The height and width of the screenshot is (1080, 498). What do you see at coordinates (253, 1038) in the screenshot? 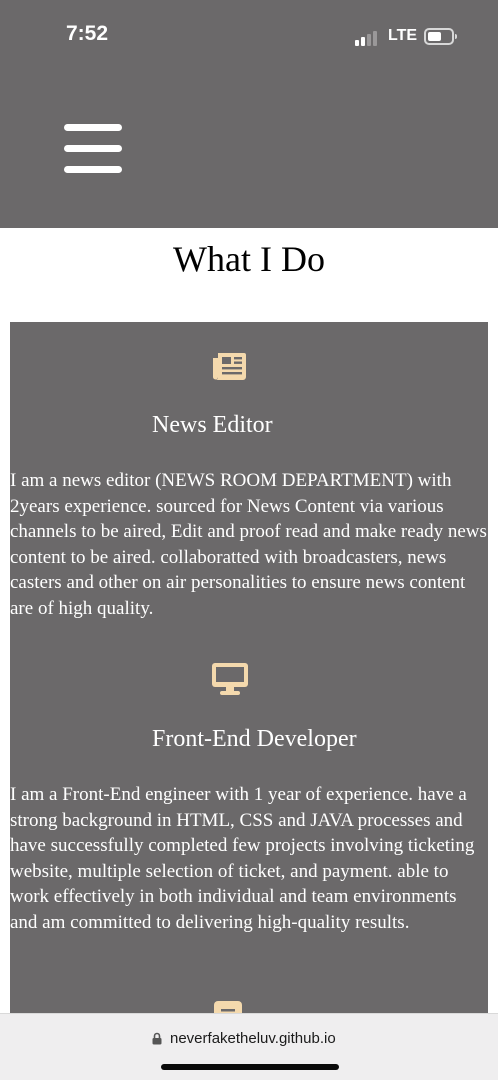
I see `url-text: neverfaketheluv.github.io` at bounding box center [253, 1038].